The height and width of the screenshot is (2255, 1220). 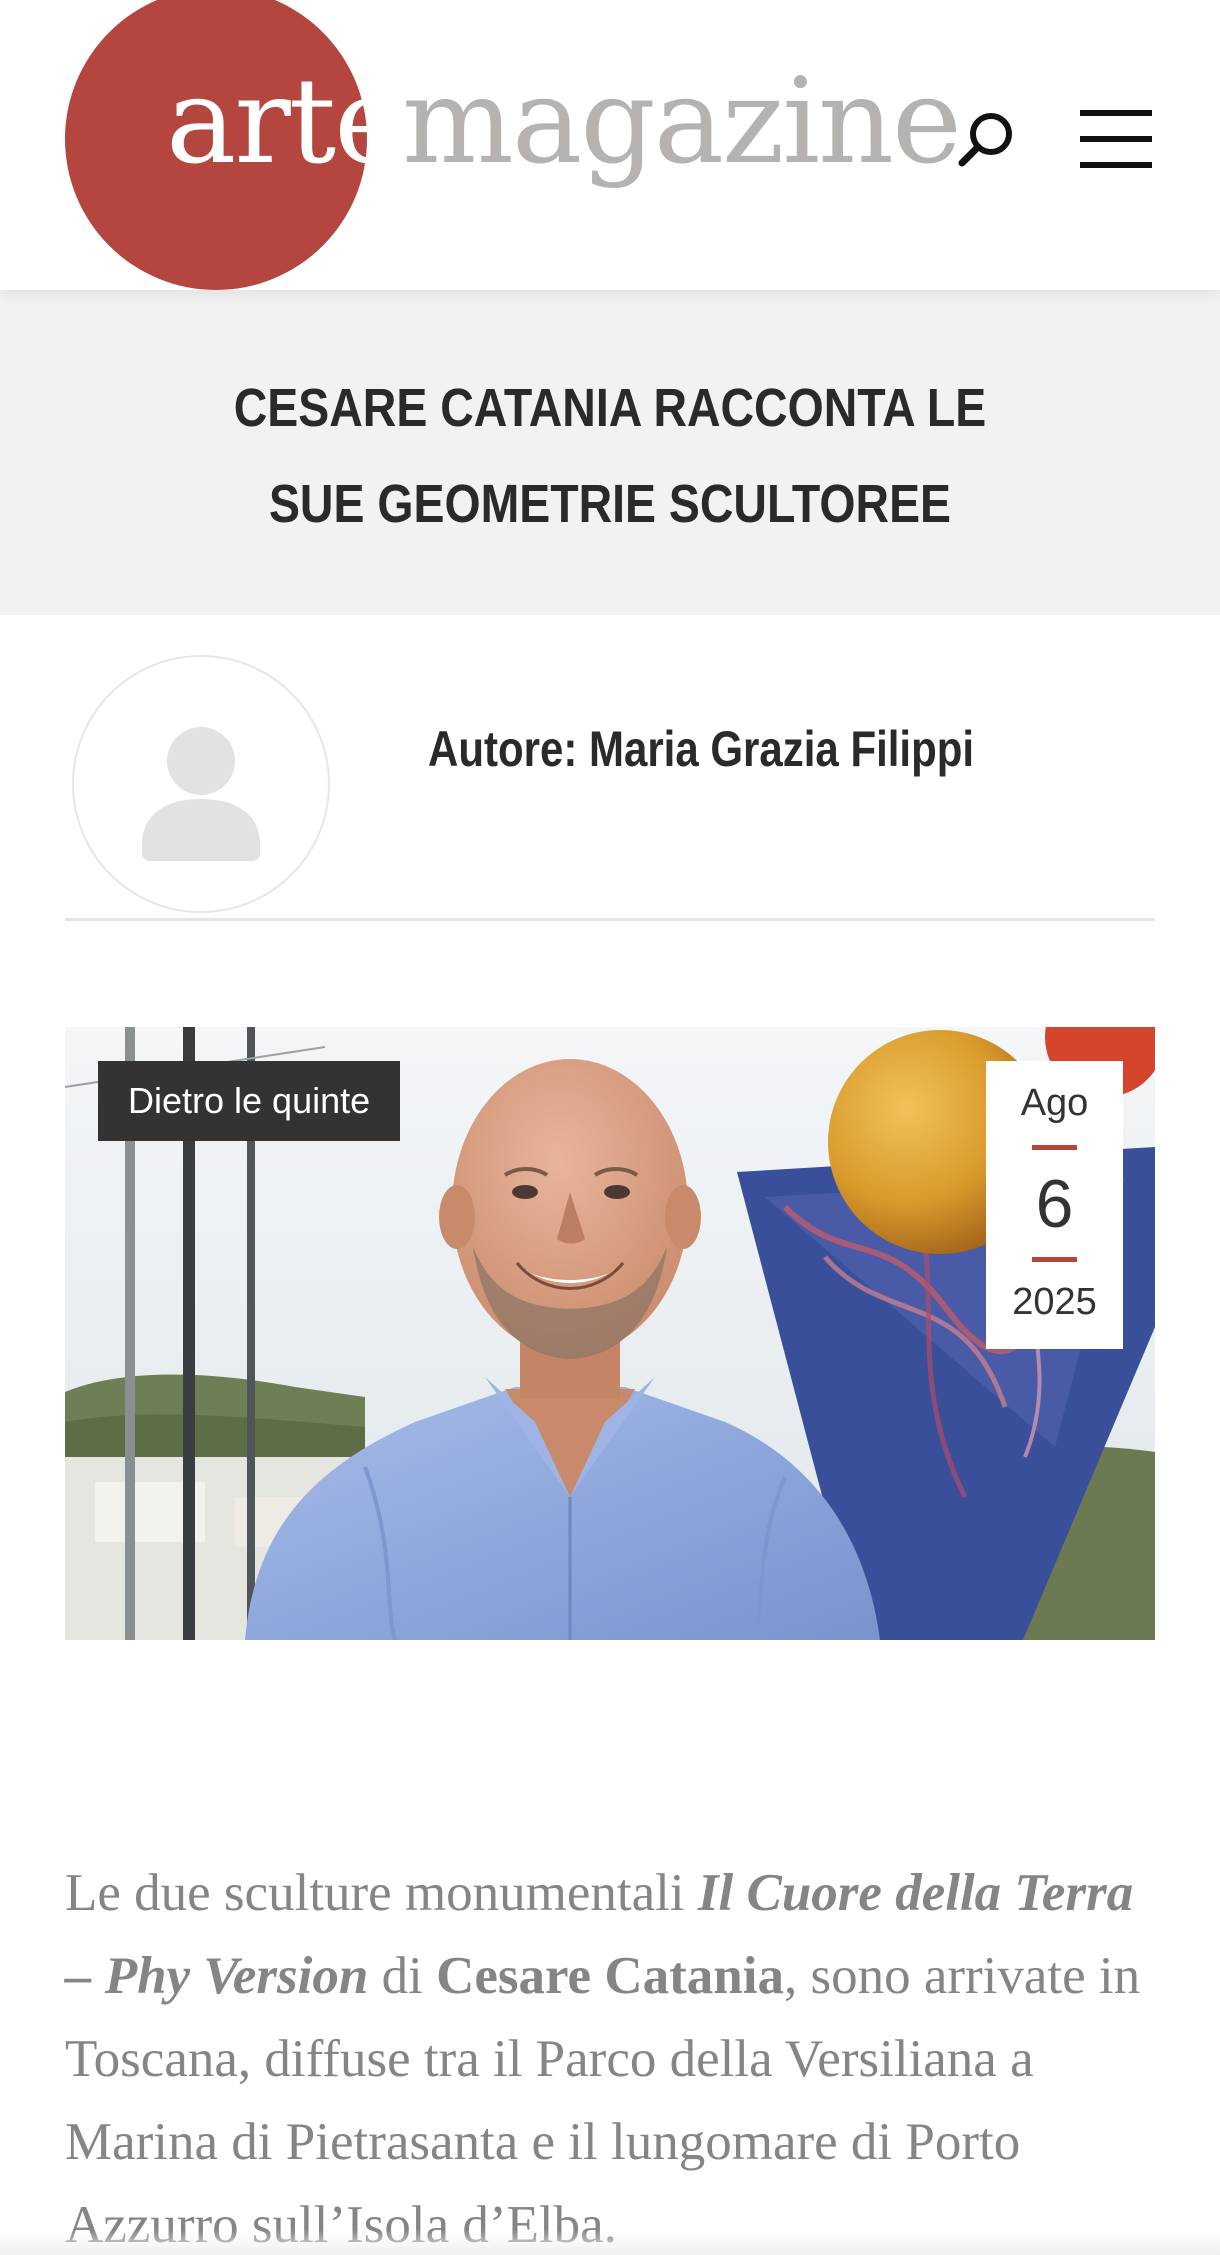 What do you see at coordinates (249, 1101) in the screenshot?
I see `category-tag: Dietro le quinte` at bounding box center [249, 1101].